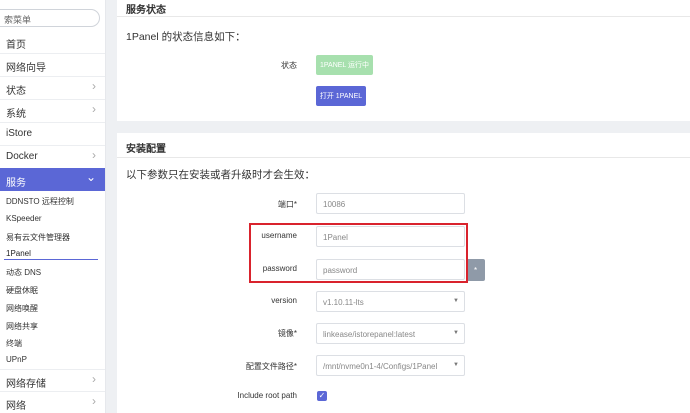 This screenshot has height=413, width=690. I want to click on sidebar-subitem-terminal: 终端, so click(14, 343).